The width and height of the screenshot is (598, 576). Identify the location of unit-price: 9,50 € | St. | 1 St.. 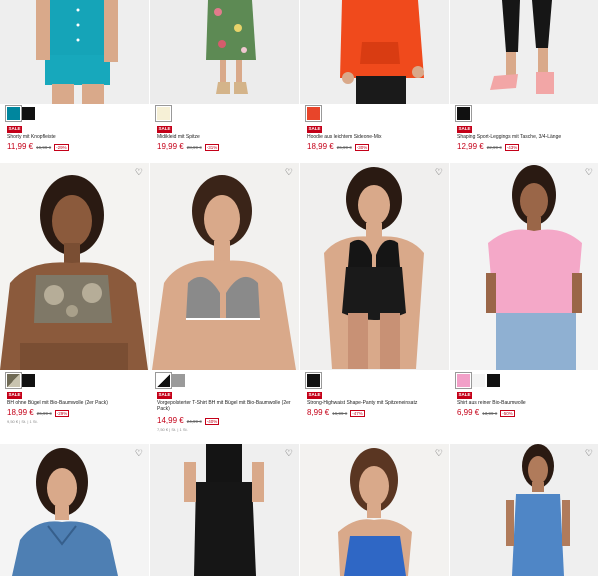
(22, 421).